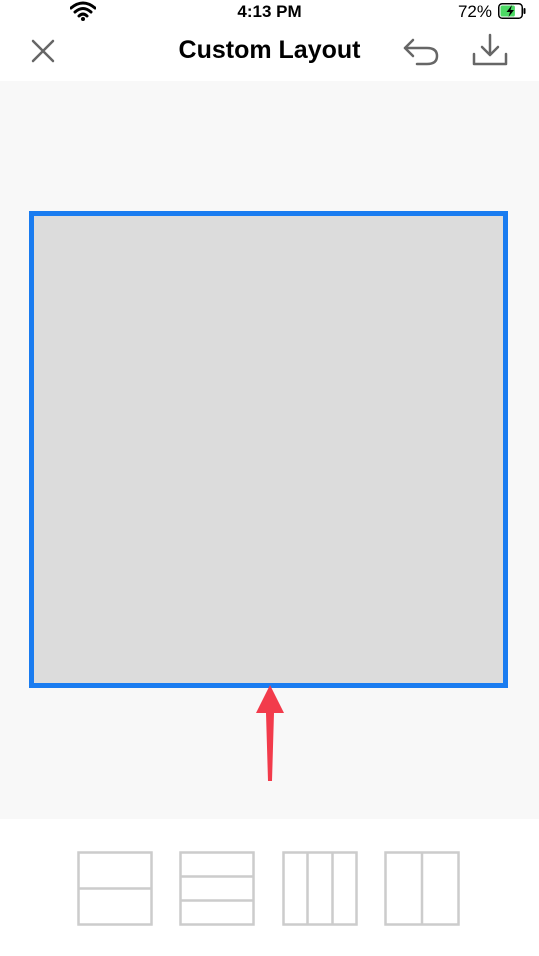 The image size is (539, 956). I want to click on undo-icon, so click(421, 51).